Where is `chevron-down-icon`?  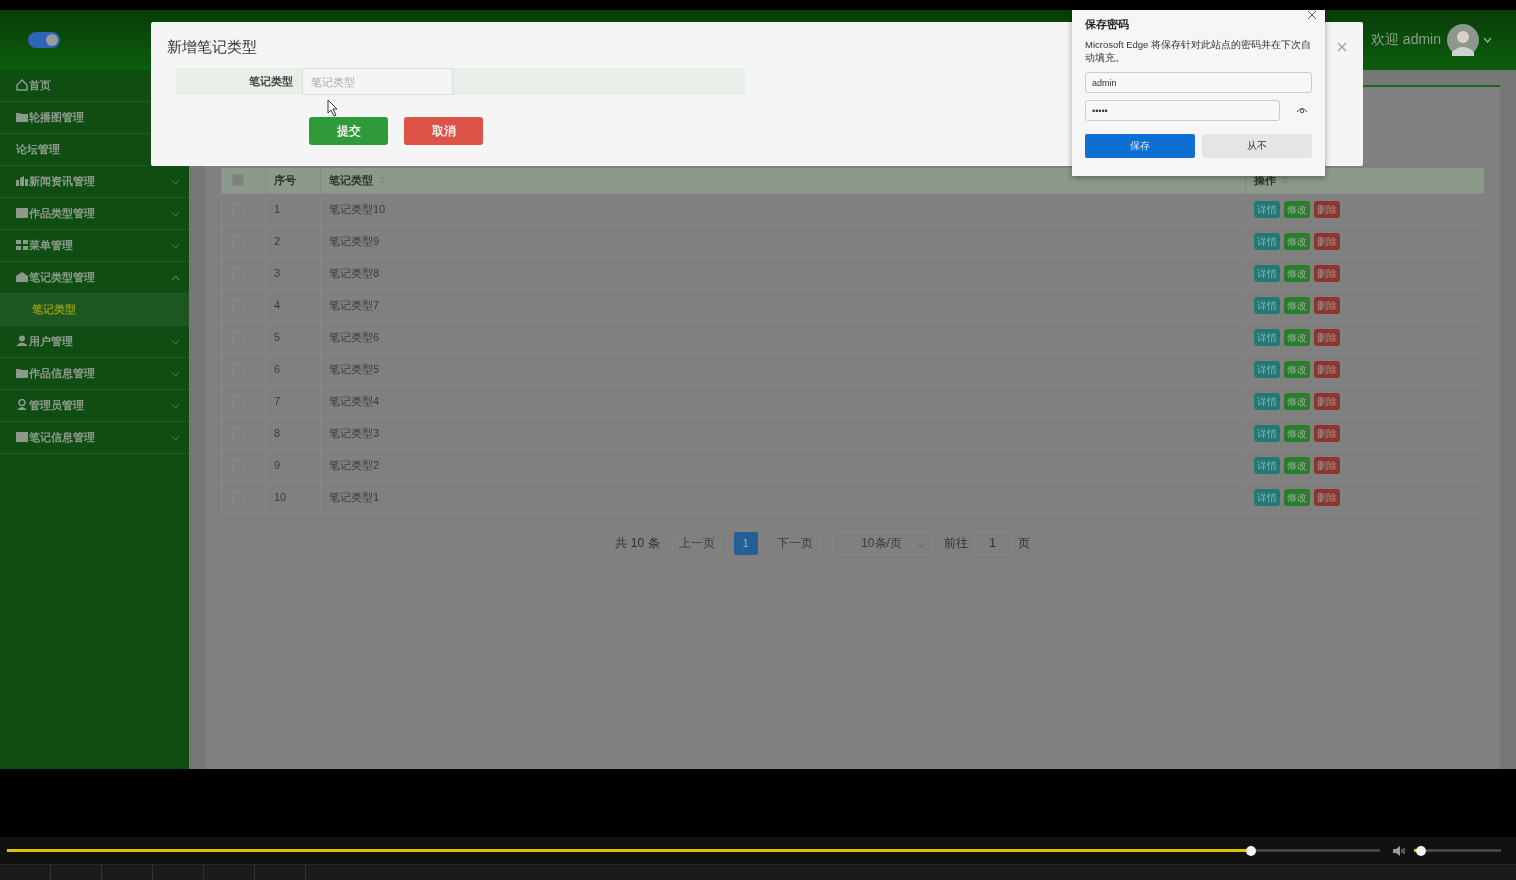
chevron-down-icon is located at coordinates (921, 545).